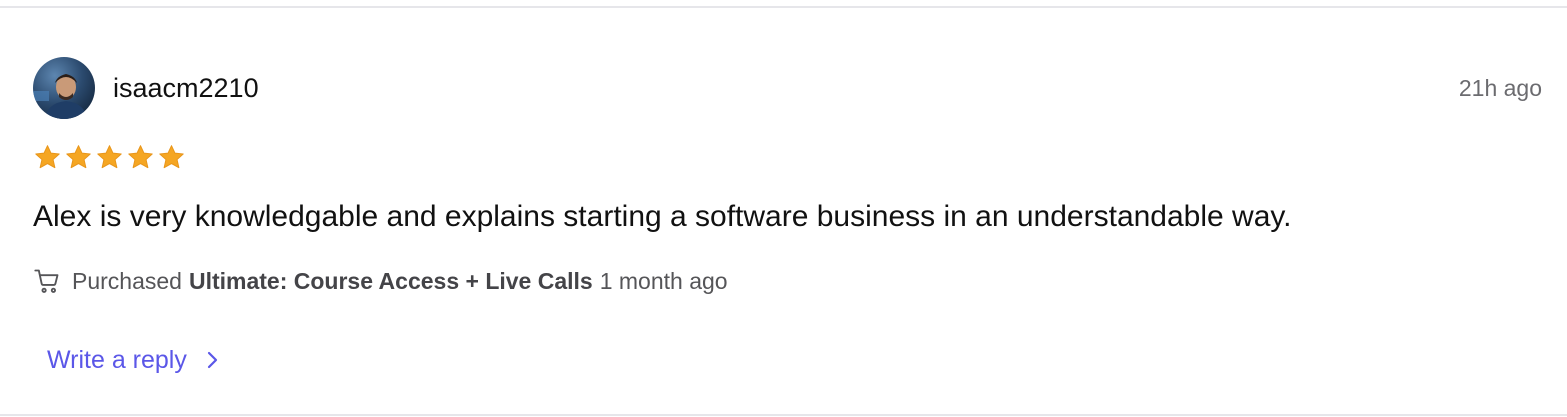  Describe the element at coordinates (390, 280) in the screenshot. I see `purchased-product: Ultimate: Course Access + Live Calls` at that location.